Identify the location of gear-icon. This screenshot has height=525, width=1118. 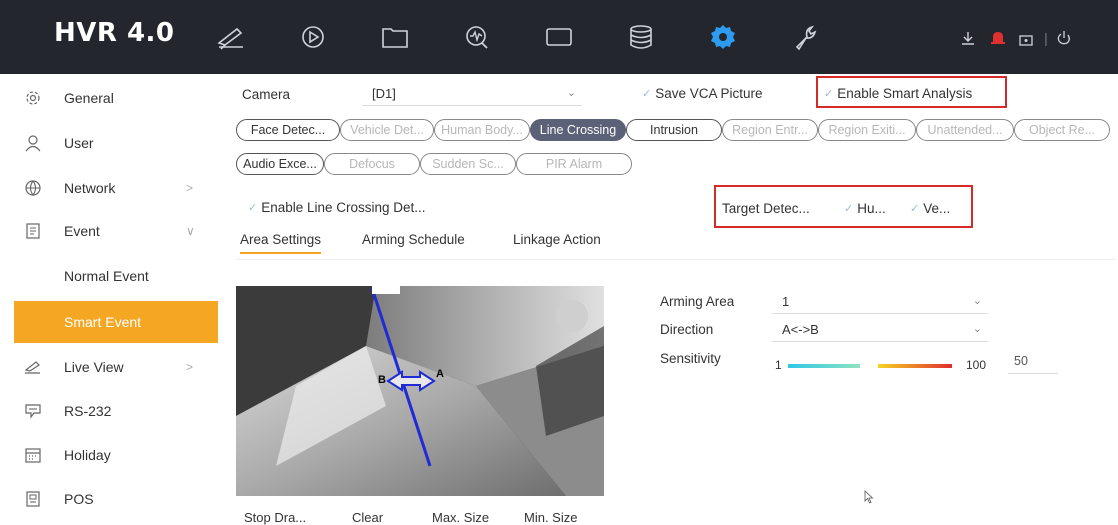
(33, 98).